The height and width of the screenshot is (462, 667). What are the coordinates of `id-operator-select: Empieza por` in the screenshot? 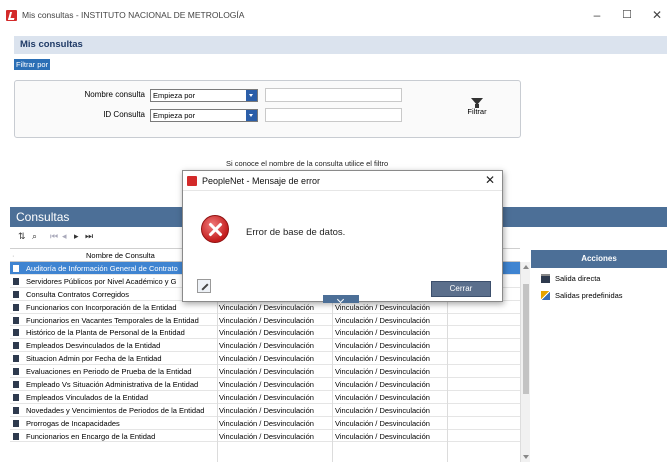 It's located at (204, 115).